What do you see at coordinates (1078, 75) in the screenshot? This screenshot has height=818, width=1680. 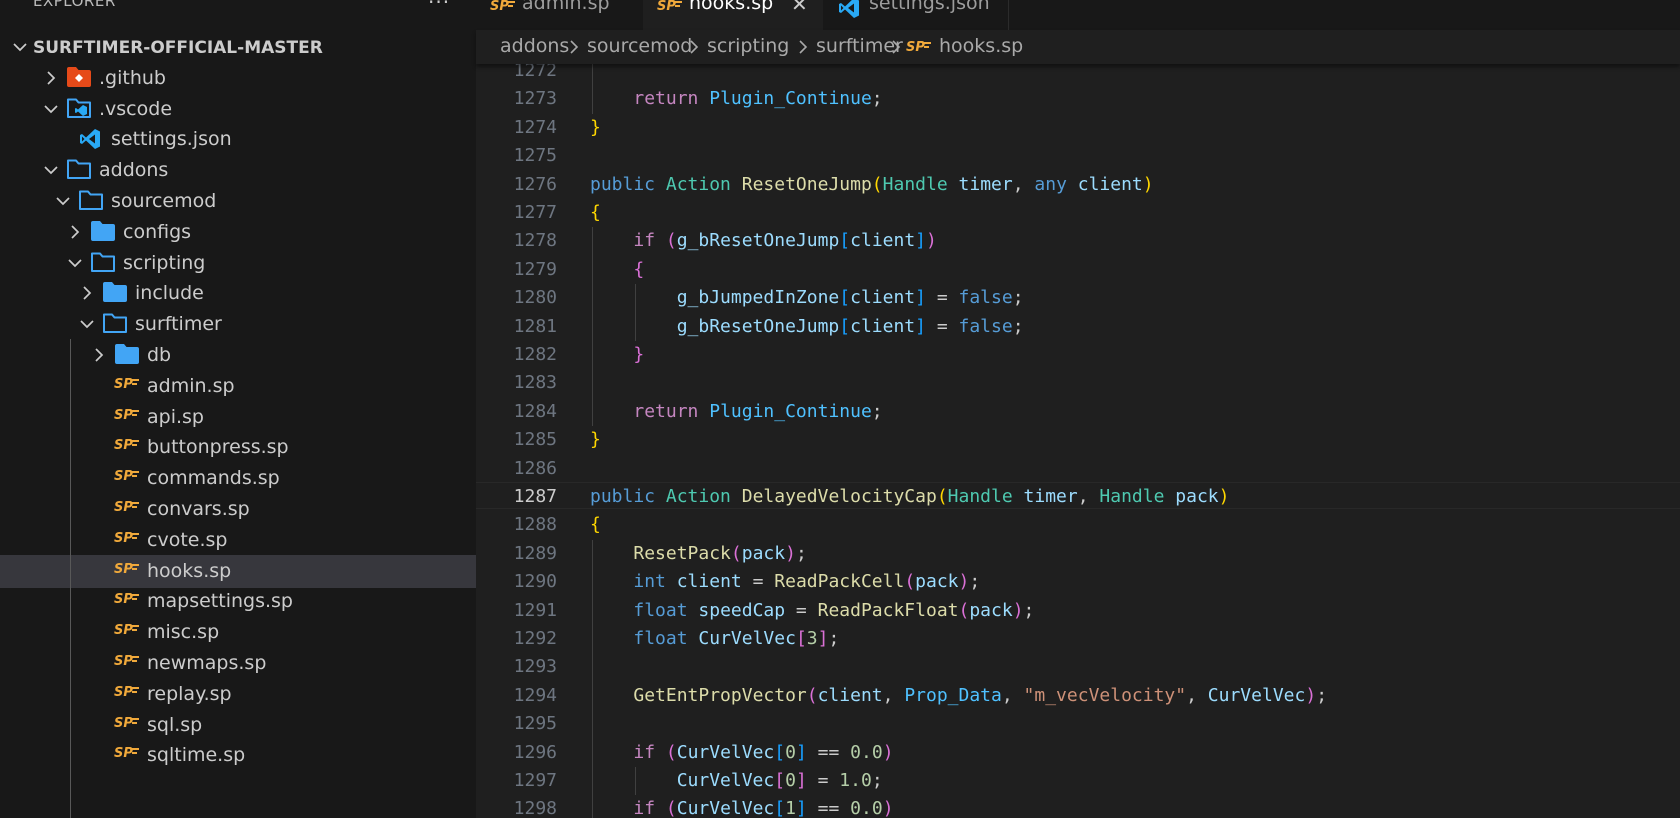 I see `code-line: 1272` at bounding box center [1078, 75].